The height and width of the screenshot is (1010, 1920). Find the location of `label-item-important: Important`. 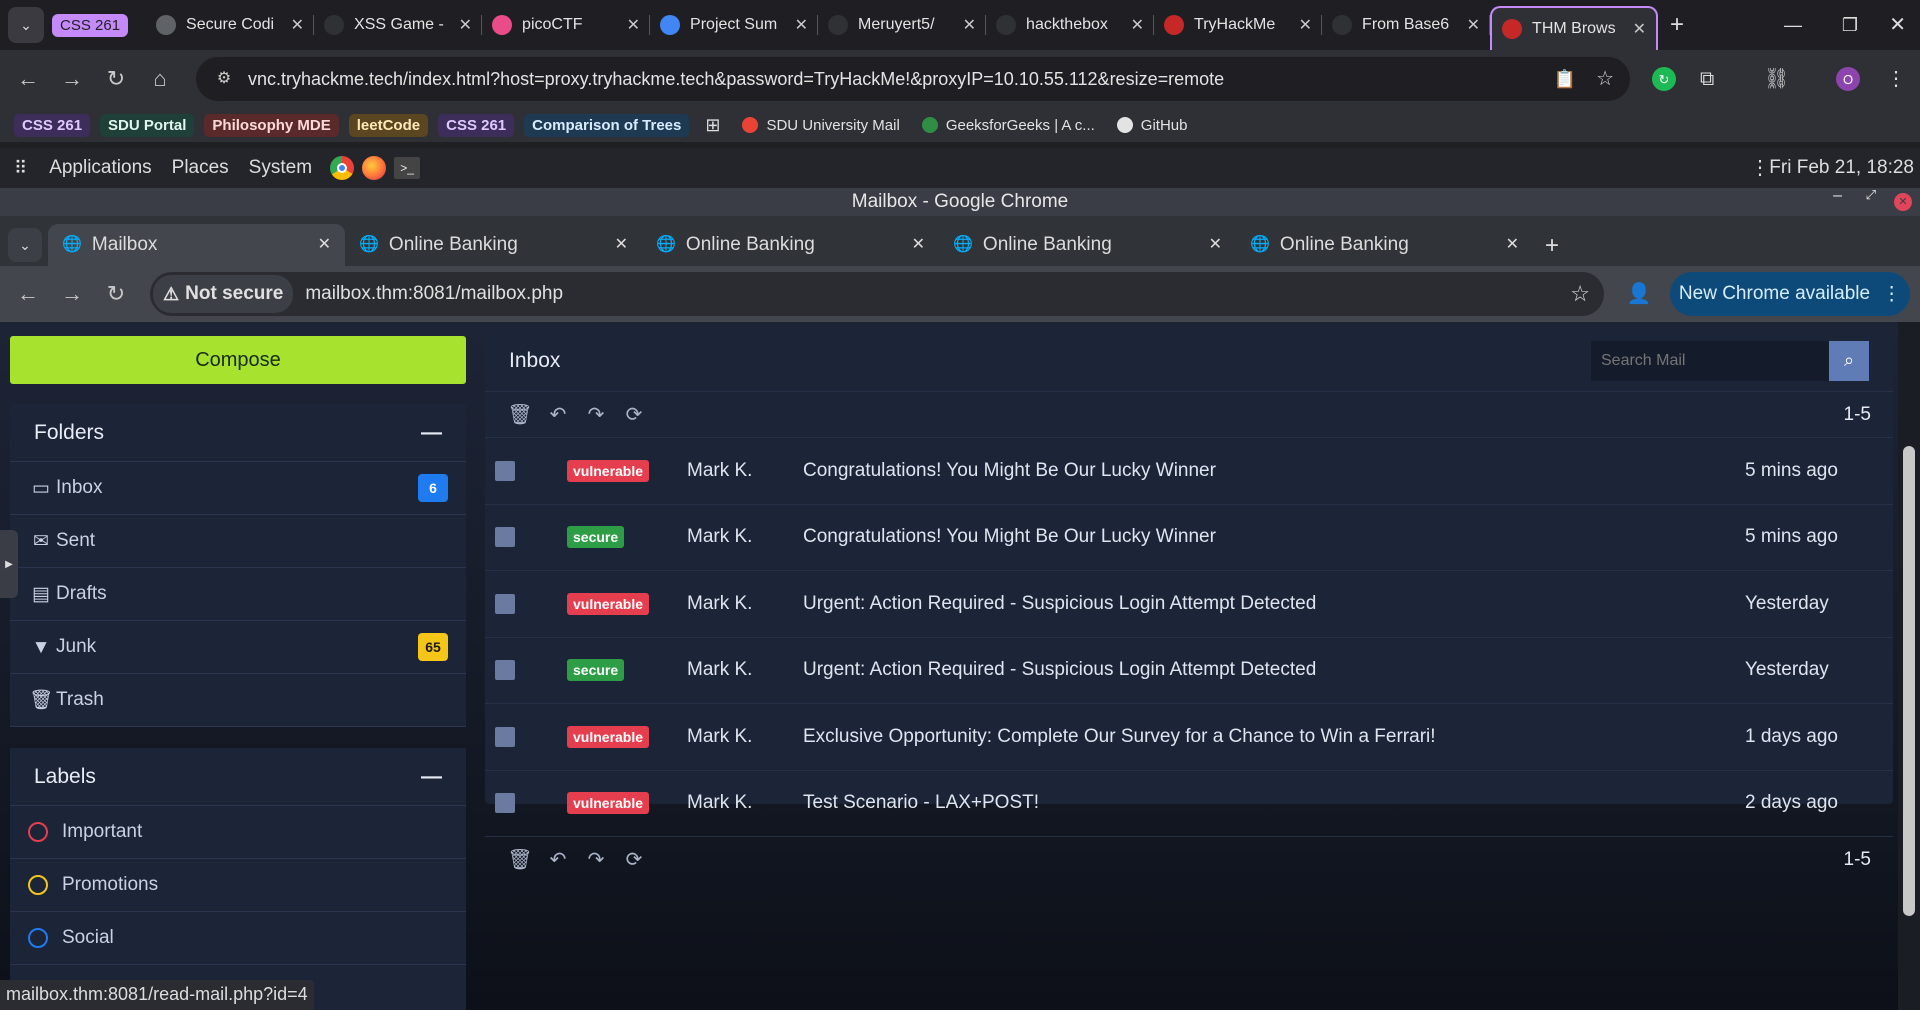

label-item-important: Important is located at coordinates (238, 832).